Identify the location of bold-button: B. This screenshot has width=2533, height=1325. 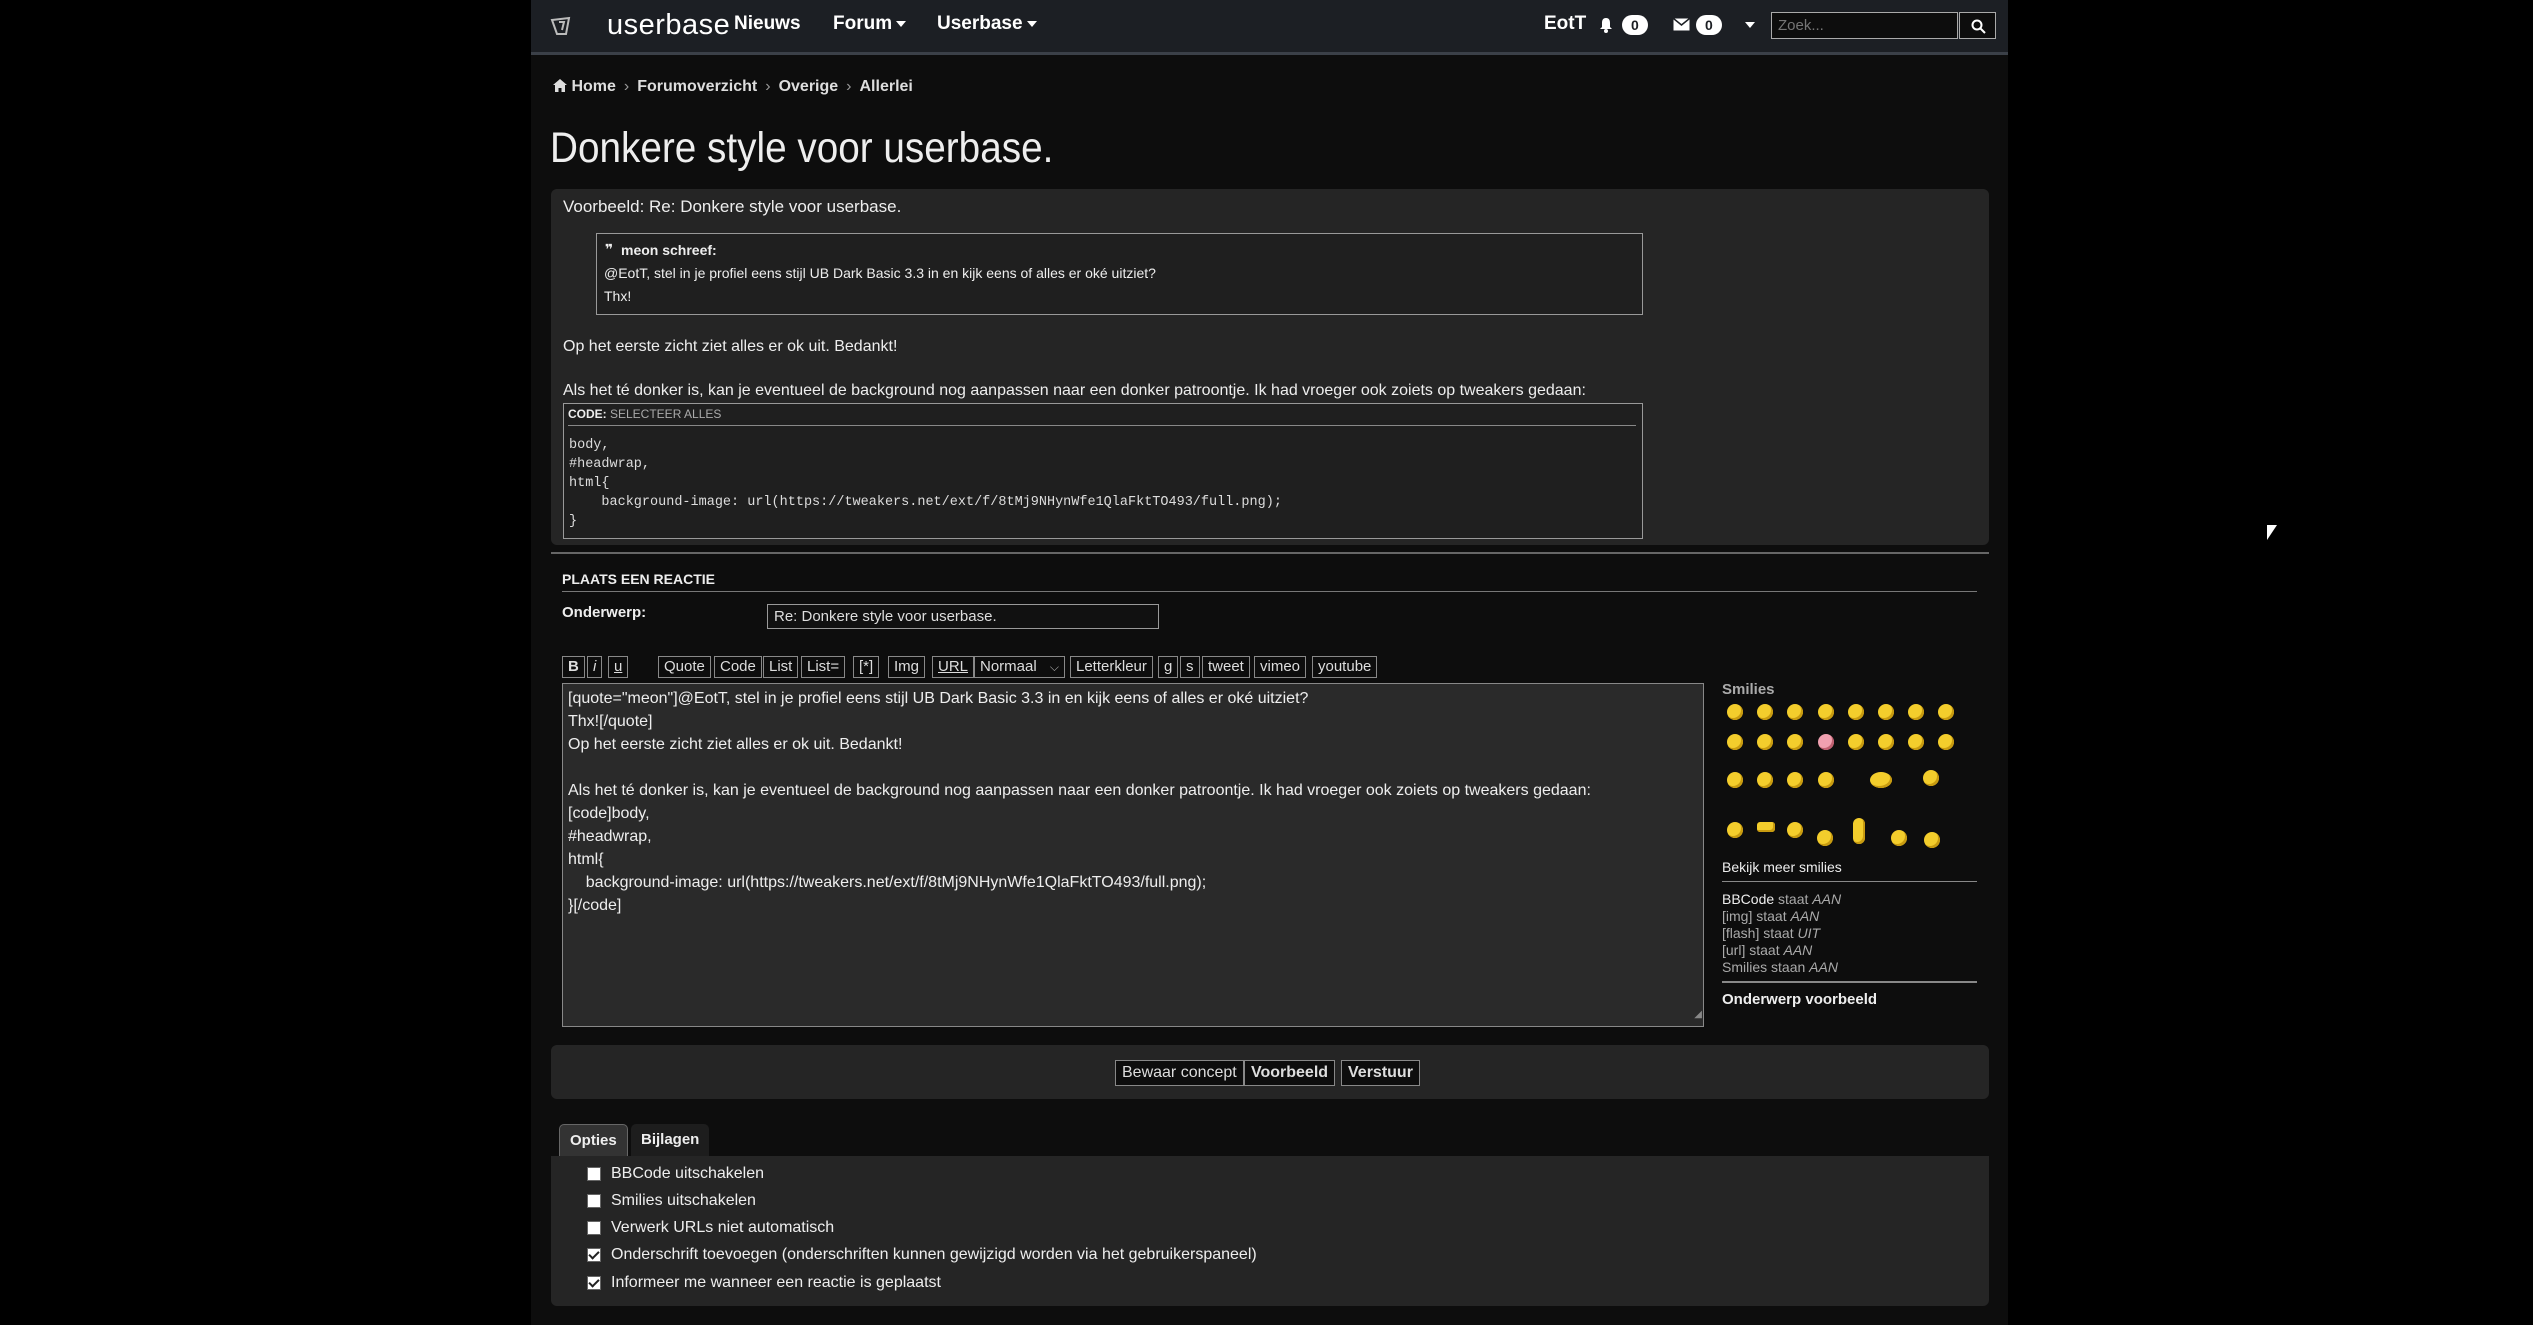
(573, 667).